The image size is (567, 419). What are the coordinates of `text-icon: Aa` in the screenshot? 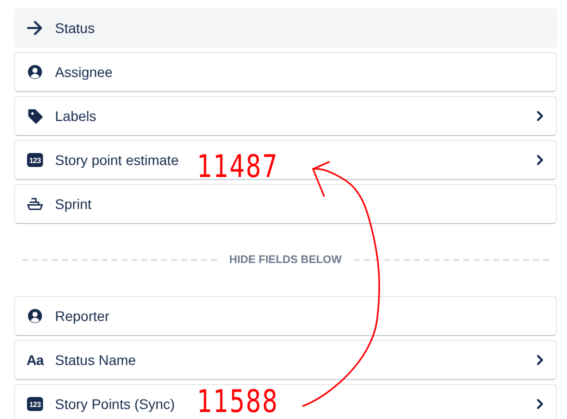 It's located at (35, 360).